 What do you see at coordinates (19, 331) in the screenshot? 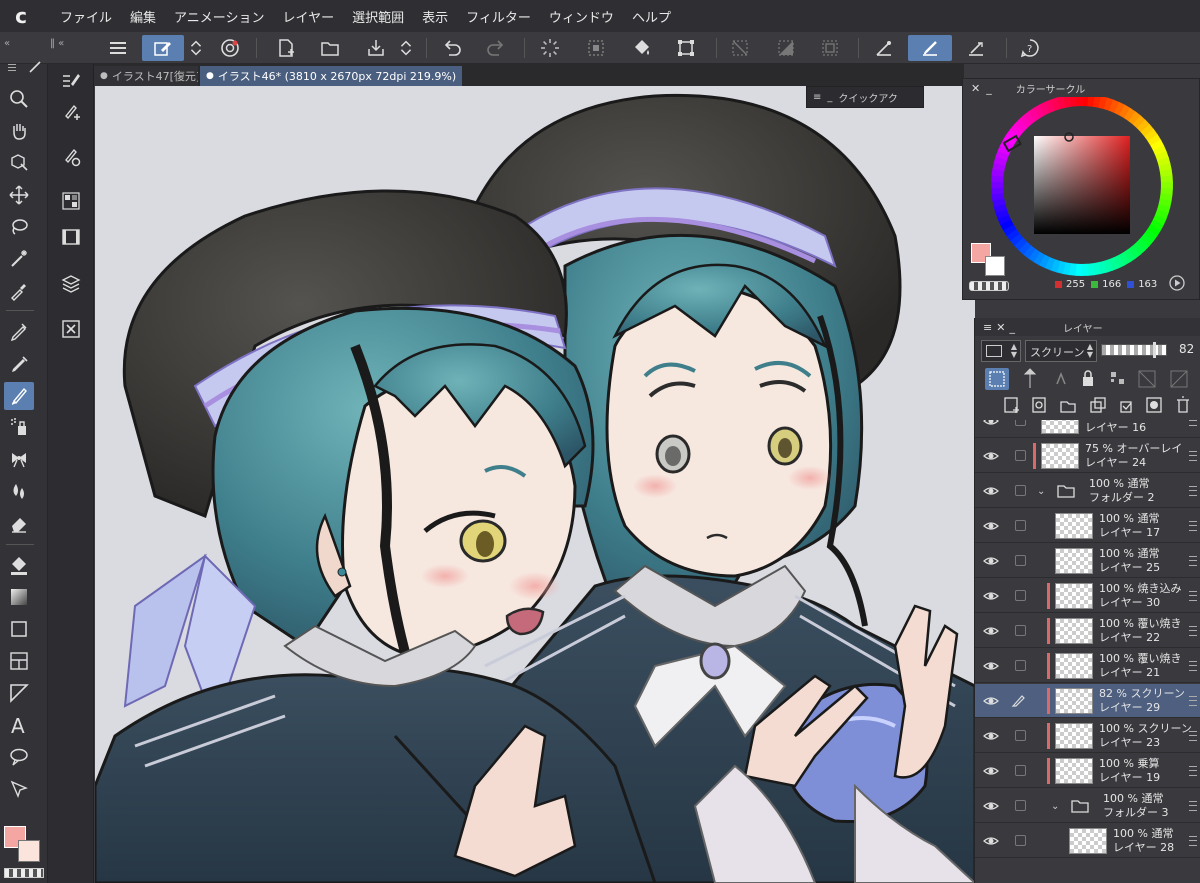
I see `pen-icon` at bounding box center [19, 331].